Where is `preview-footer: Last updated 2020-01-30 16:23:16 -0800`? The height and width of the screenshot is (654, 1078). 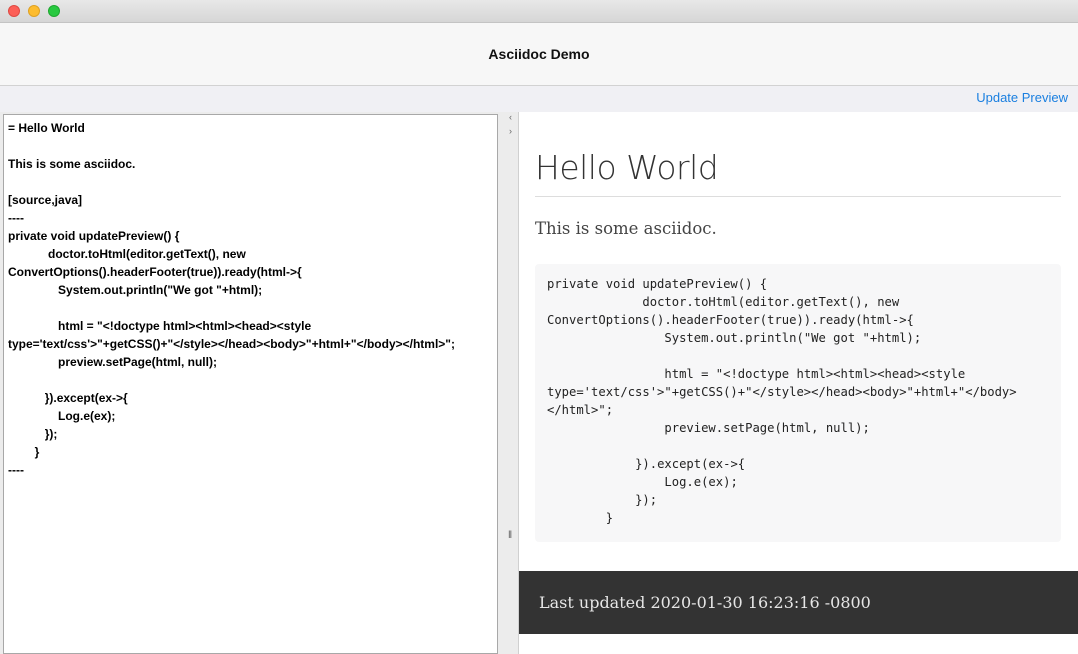
preview-footer: Last updated 2020-01-30 16:23:16 -0800 is located at coordinates (798, 602).